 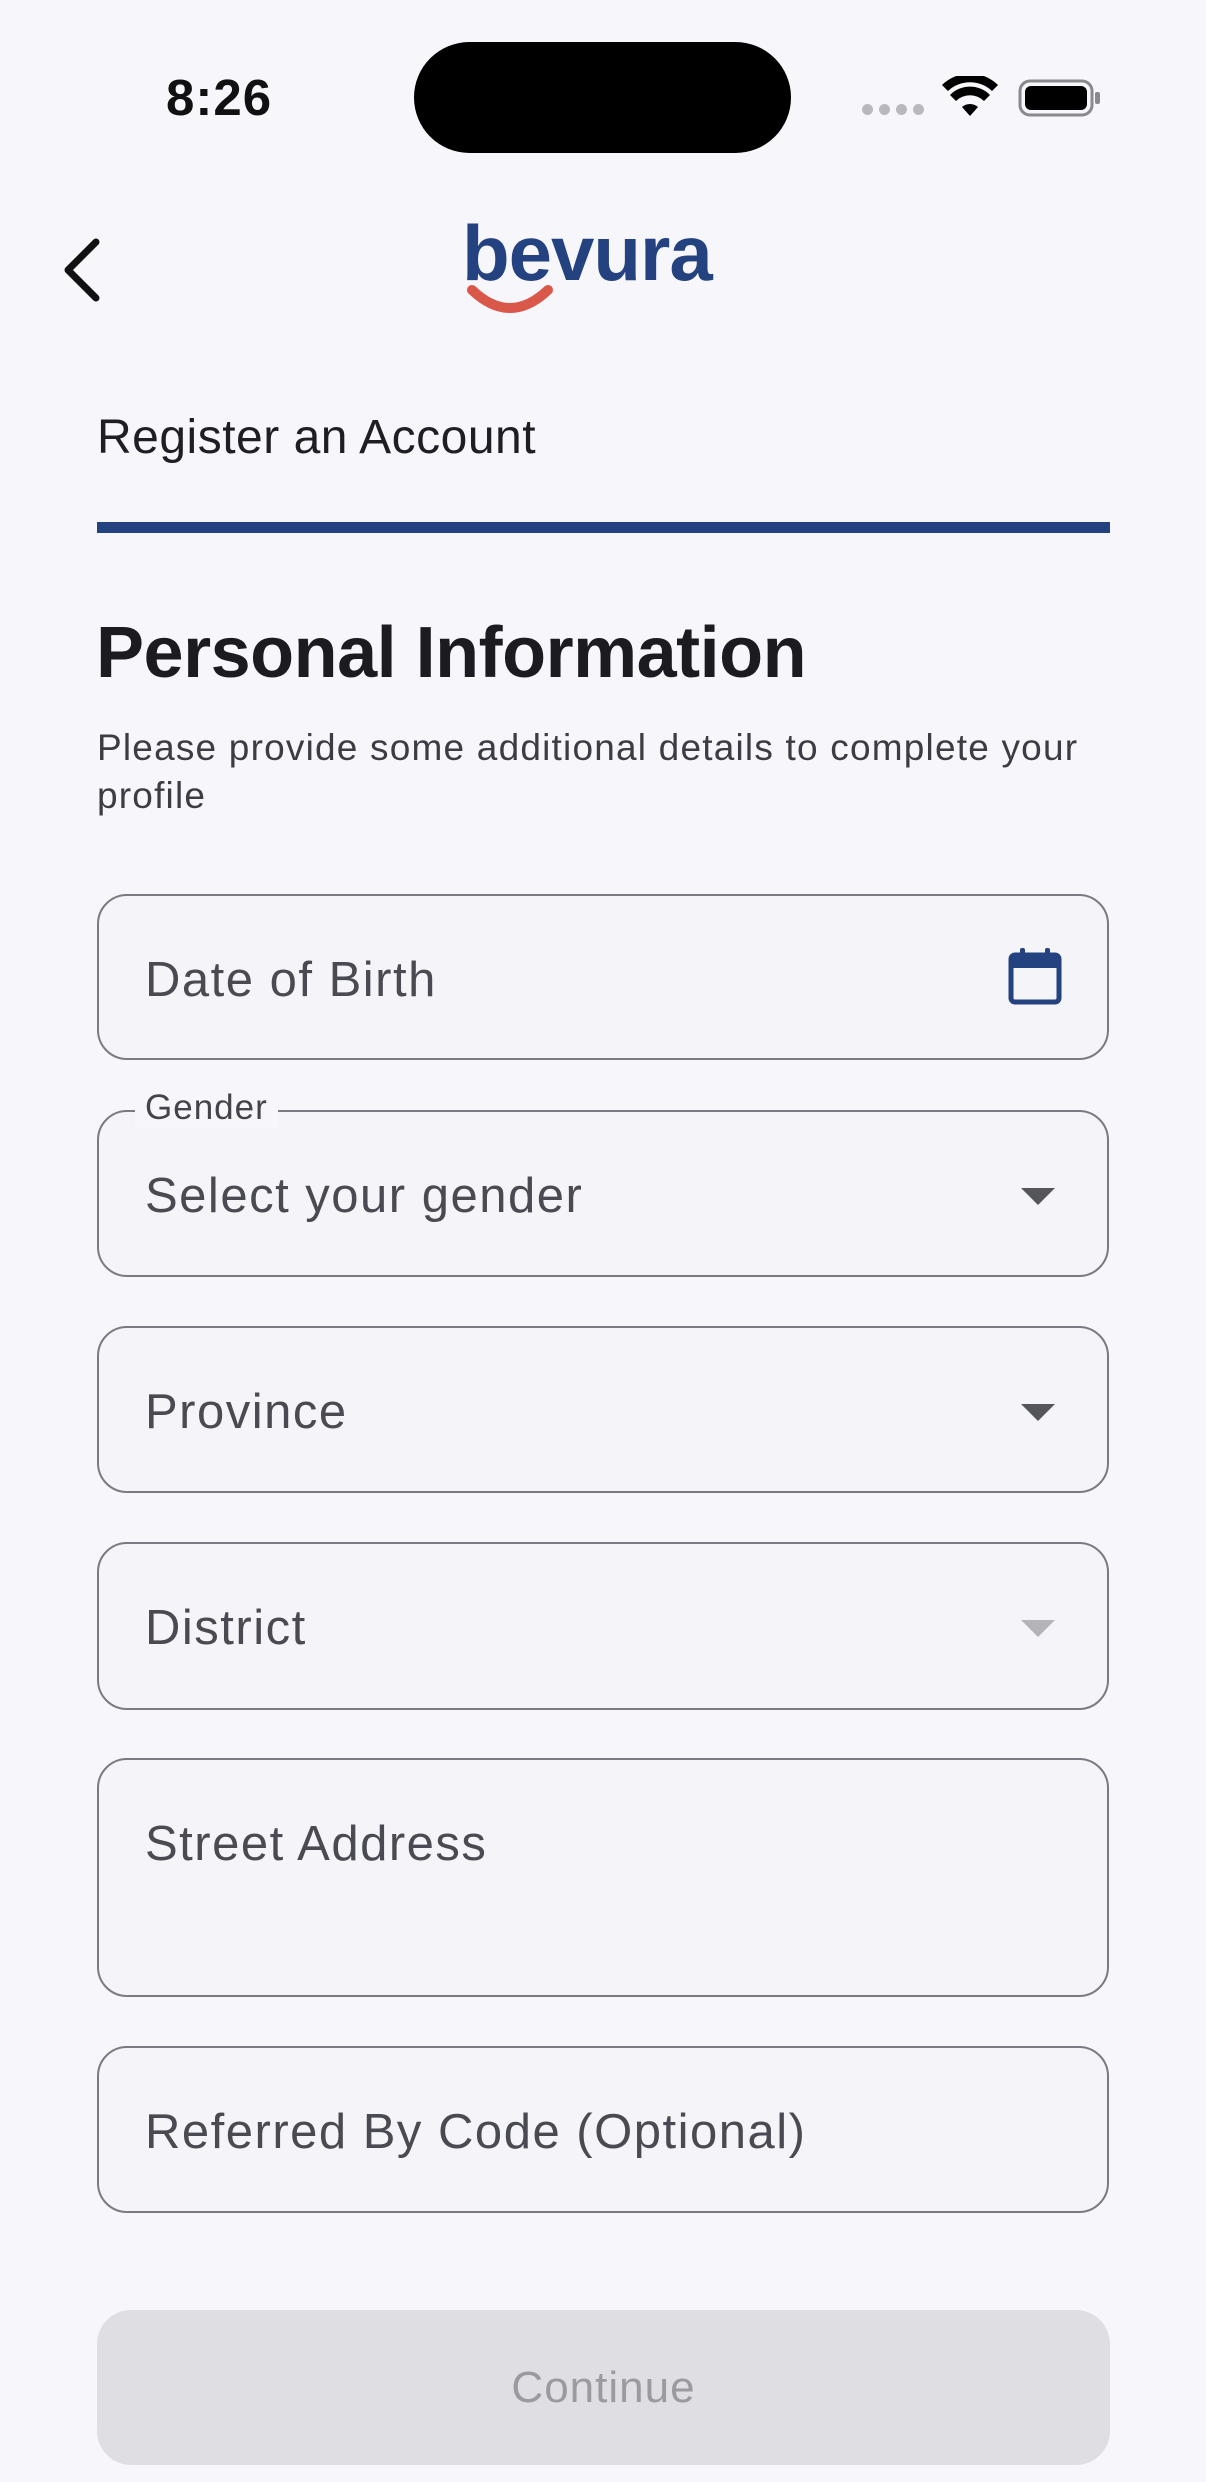 What do you see at coordinates (316, 1844) in the screenshot?
I see `street-address-placeholder: Street Address` at bounding box center [316, 1844].